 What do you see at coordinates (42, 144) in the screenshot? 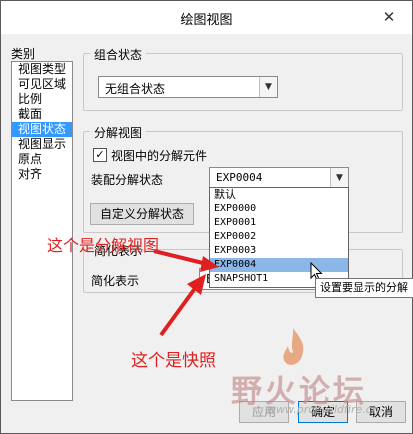
I see `category-item-view-display: 视图显示` at bounding box center [42, 144].